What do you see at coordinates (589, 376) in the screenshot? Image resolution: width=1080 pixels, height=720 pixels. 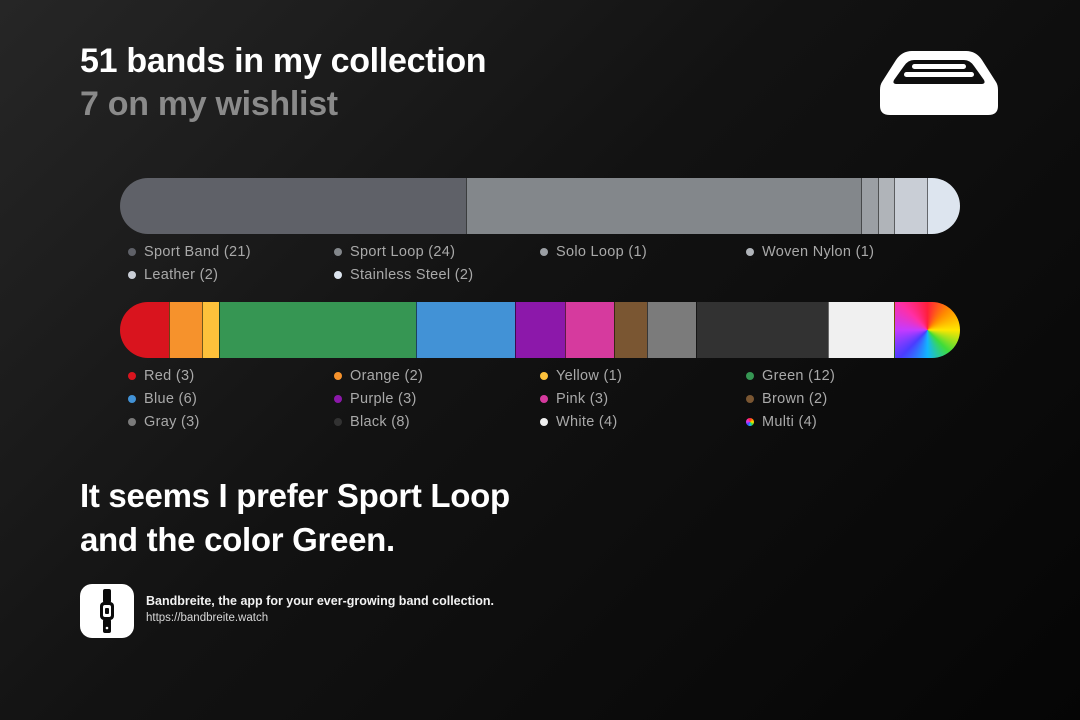 I see `legend-label-yellow: Yellow (1)` at bounding box center [589, 376].